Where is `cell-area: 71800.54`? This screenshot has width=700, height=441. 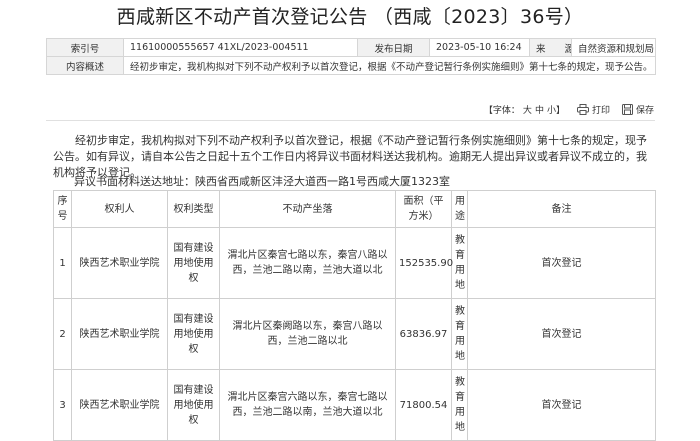 cell-area: 71800.54 is located at coordinates (423, 405).